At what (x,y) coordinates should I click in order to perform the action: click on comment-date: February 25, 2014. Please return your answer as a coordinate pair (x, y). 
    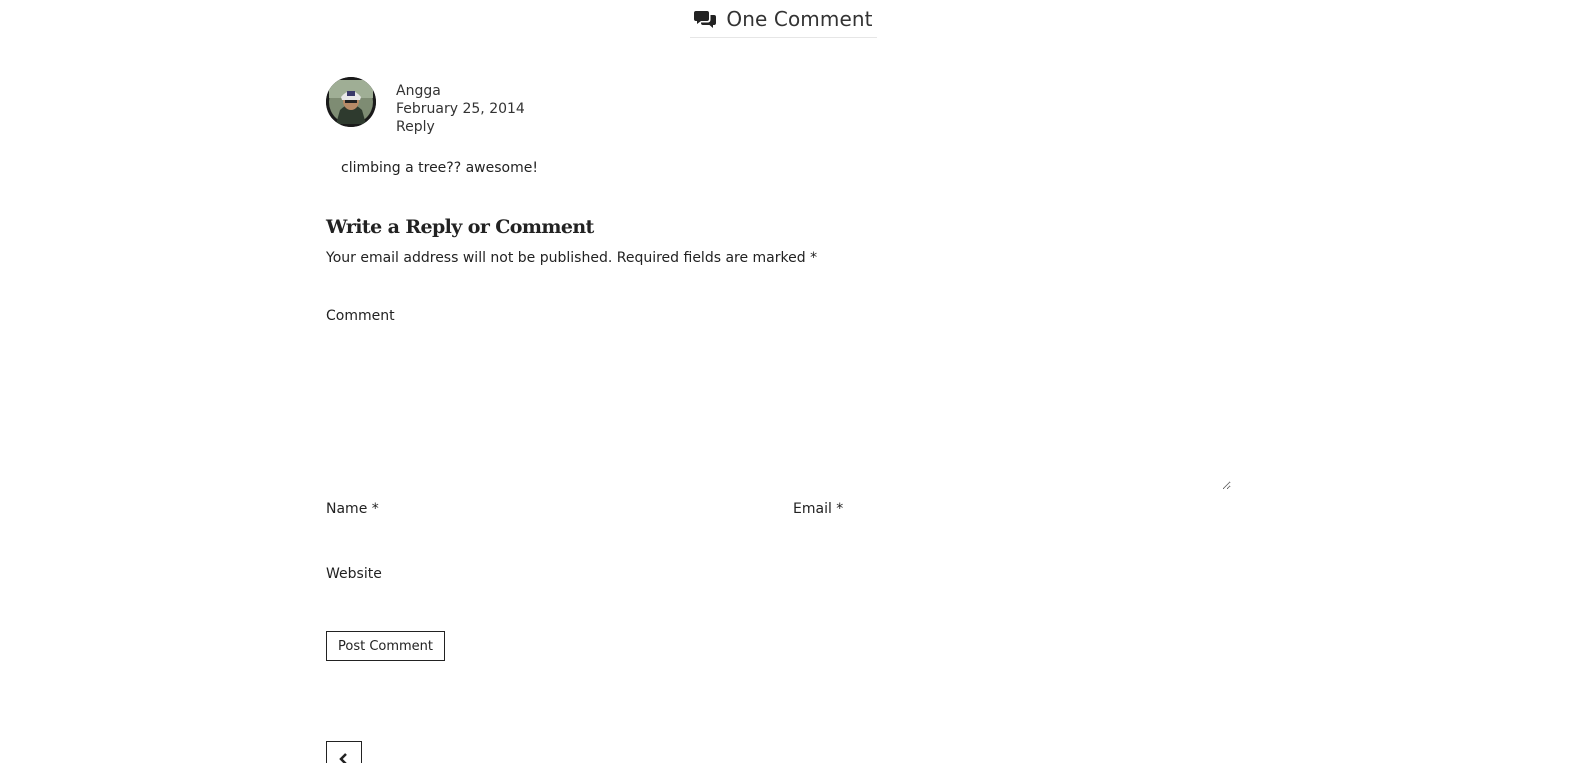
    Looking at the image, I should click on (460, 109).